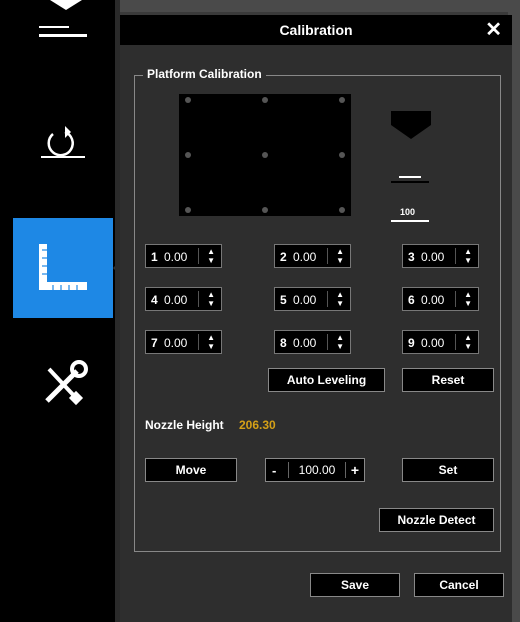 Image resolution: width=520 pixels, height=622 pixels. I want to click on set-button: Set, so click(448, 470).